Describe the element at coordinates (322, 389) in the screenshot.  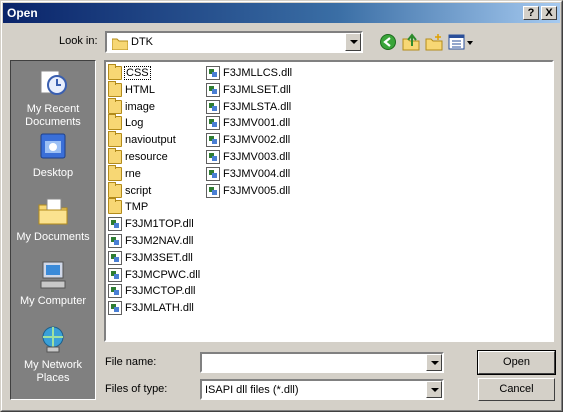
I see `files-of-type-dropdown: ISAPI dll files (*.dll)` at that location.